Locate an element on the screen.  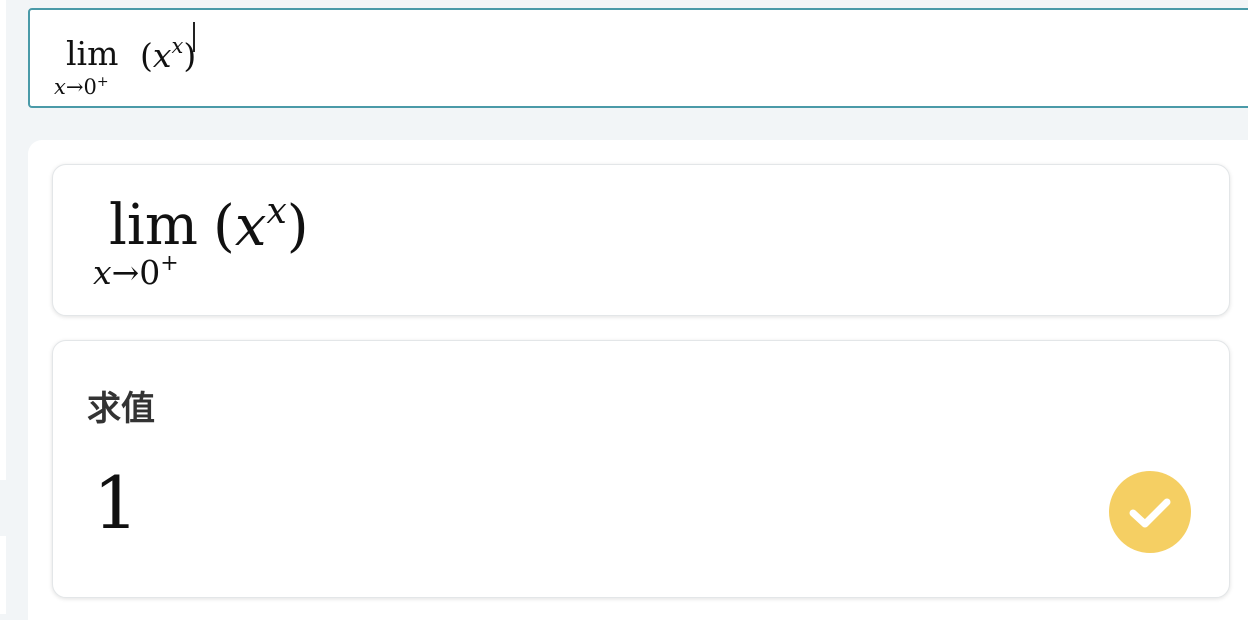
result-value: 1 is located at coordinates (116, 503).